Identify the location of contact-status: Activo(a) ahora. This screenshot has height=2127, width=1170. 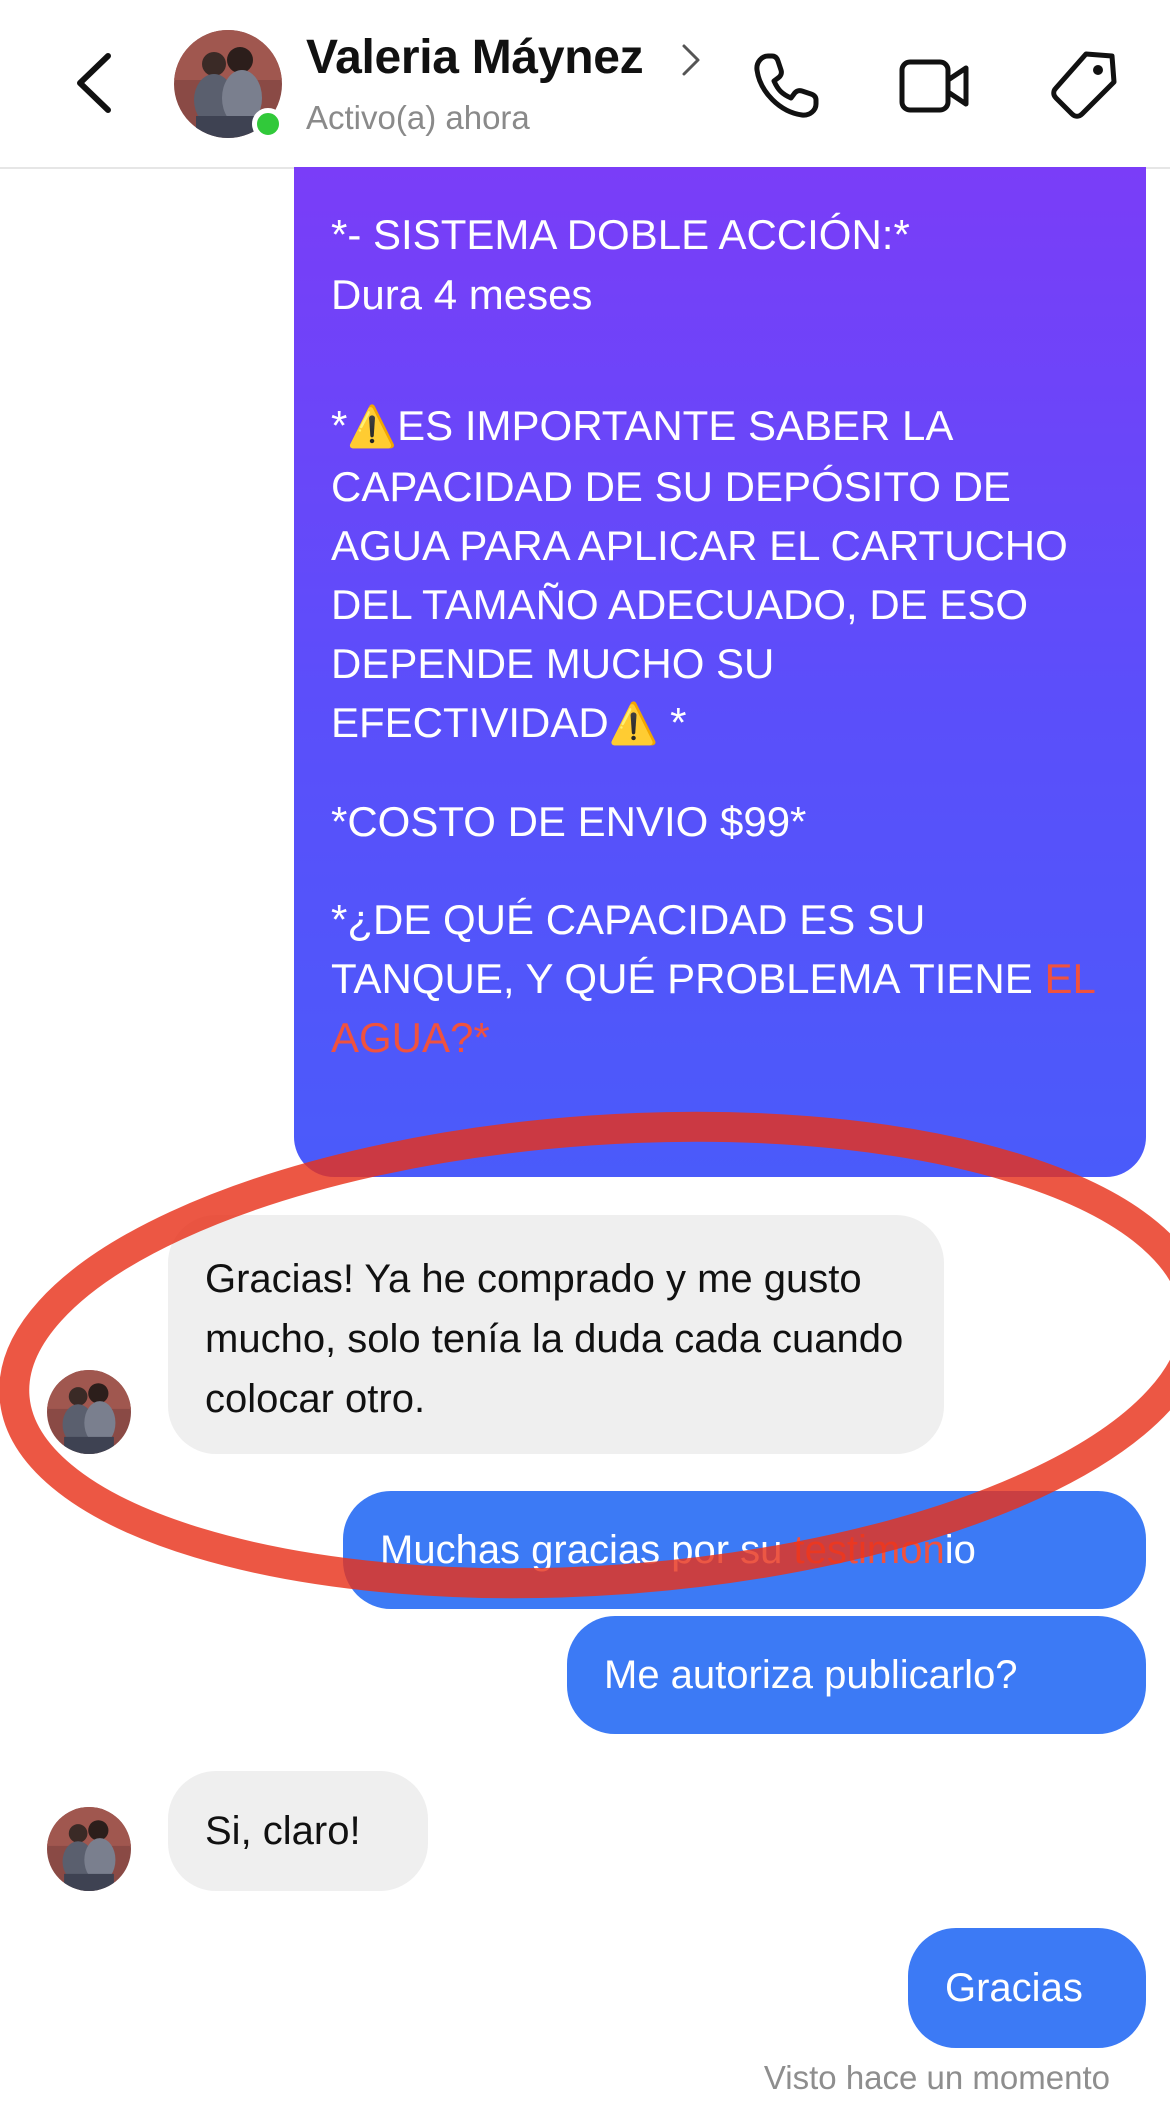
(418, 117).